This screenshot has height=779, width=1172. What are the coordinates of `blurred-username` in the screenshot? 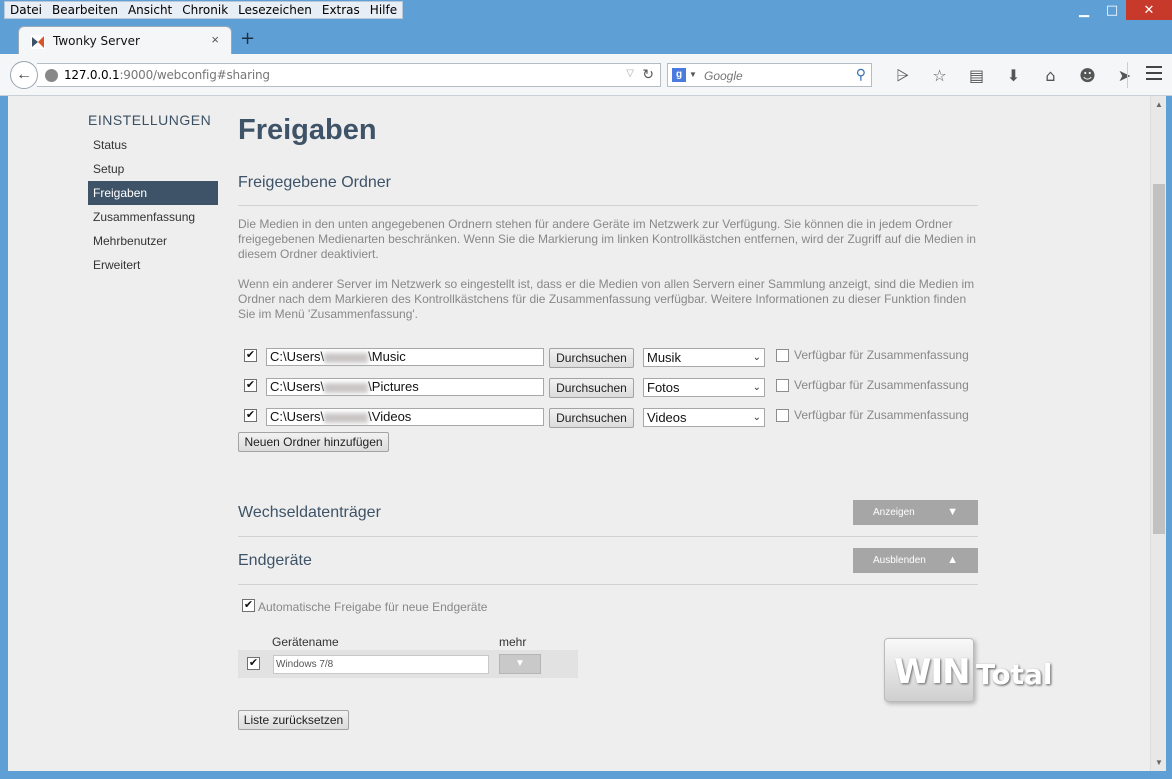 It's located at (346, 357).